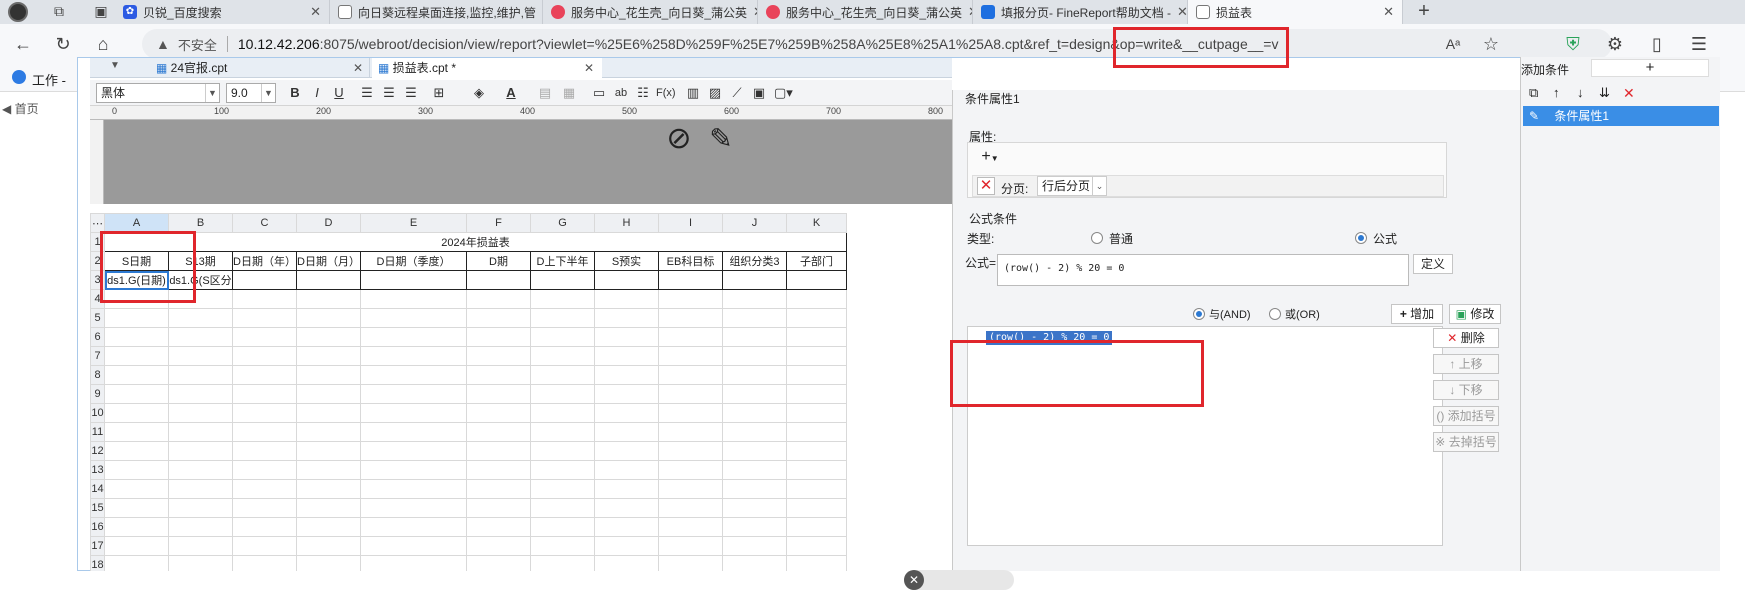 The image size is (1745, 606). What do you see at coordinates (200, 261) in the screenshot?
I see `header-cell: S13期` at bounding box center [200, 261].